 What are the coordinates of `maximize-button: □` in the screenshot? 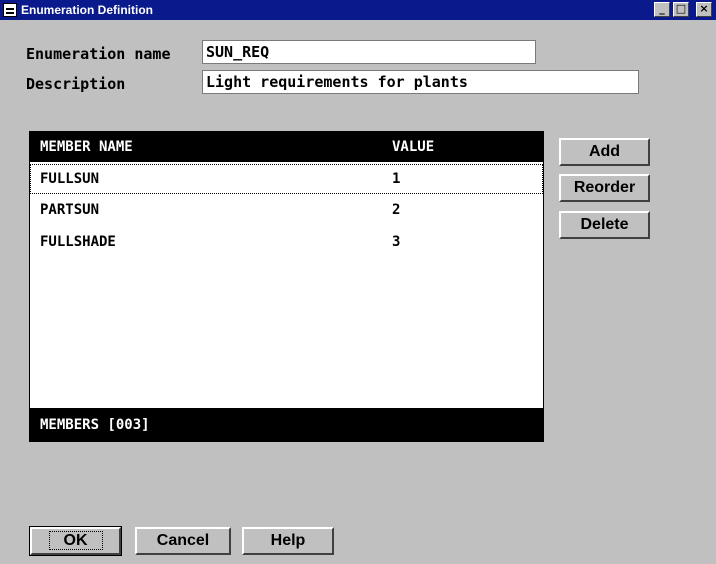 It's located at (681, 9).